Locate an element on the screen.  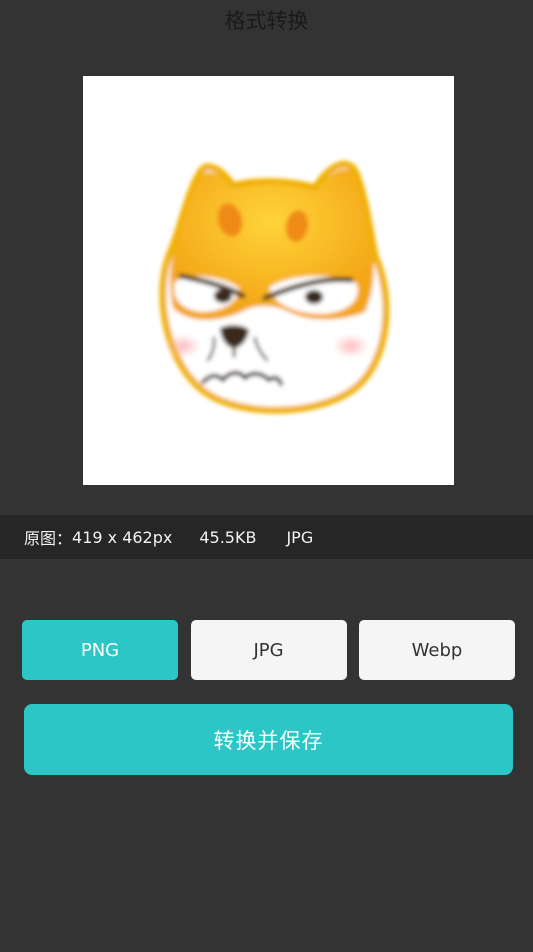
original-label: 原图： is located at coordinates (48, 538).